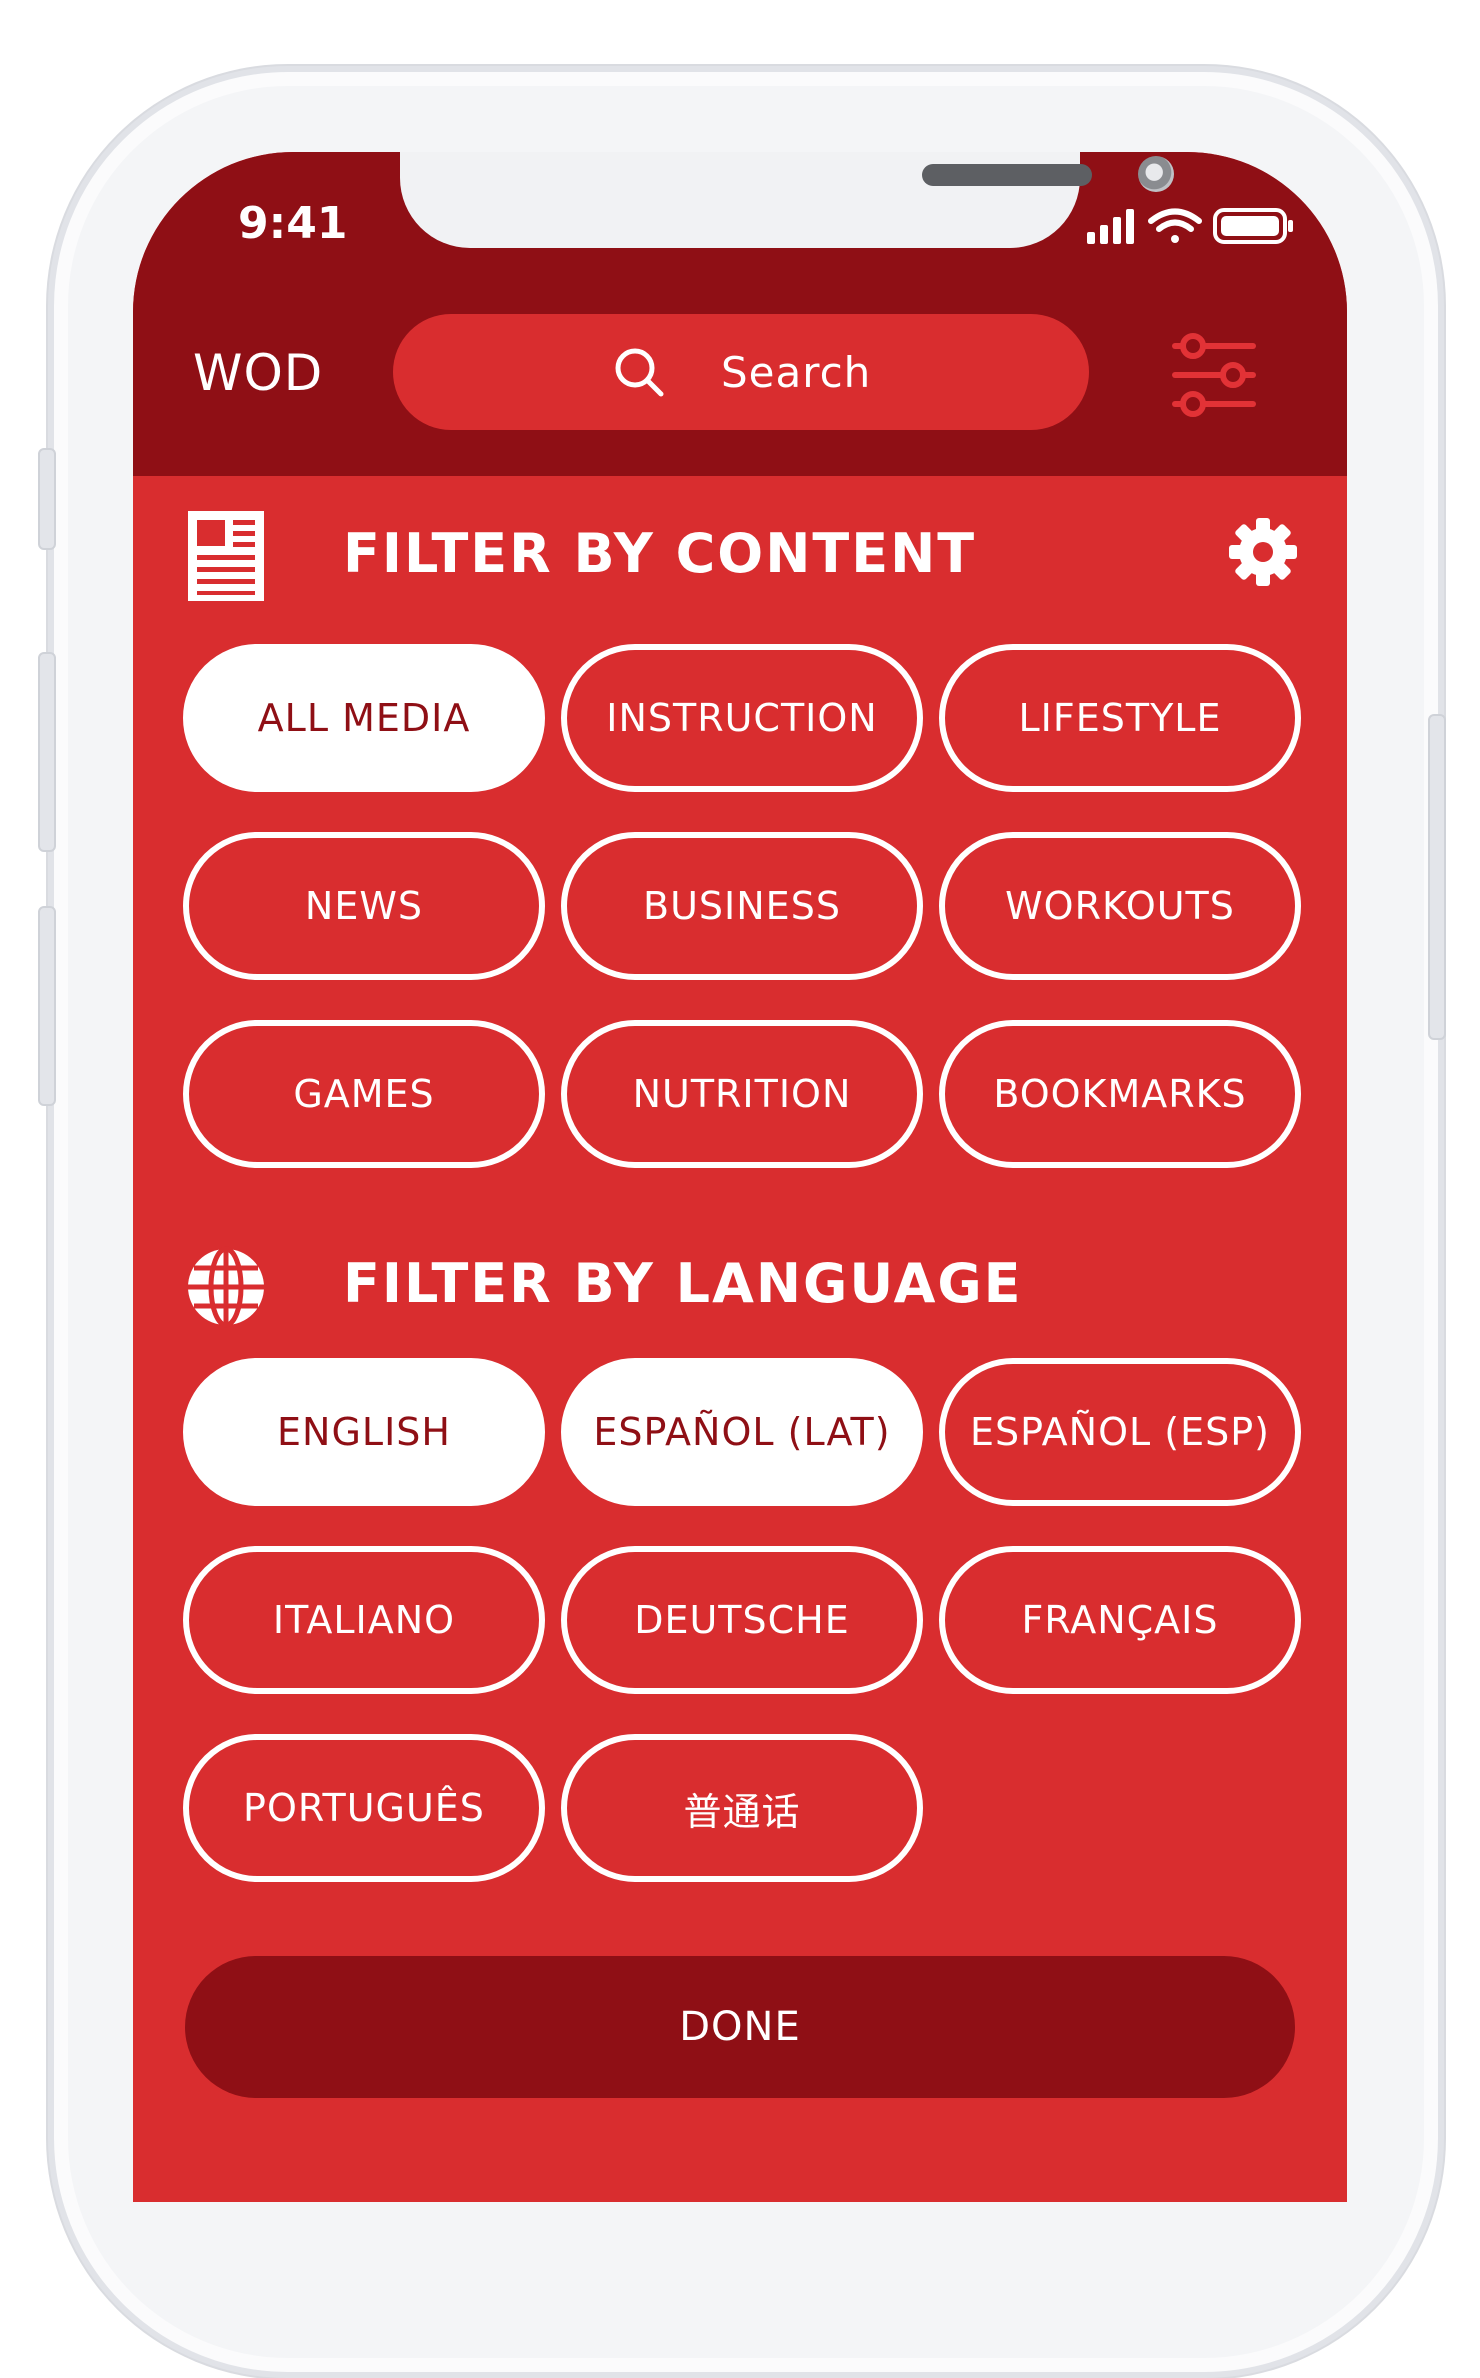 The image size is (1480, 2378). I want to click on volume-down-button, so click(47, 1006).